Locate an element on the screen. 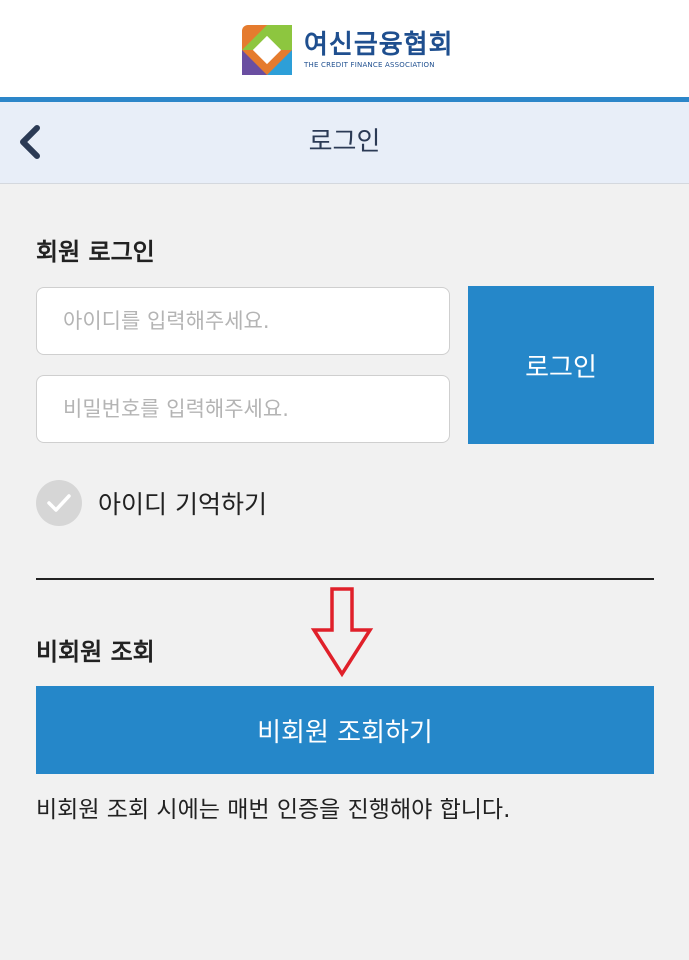 This screenshot has height=960, width=689. password-input is located at coordinates (243, 409).